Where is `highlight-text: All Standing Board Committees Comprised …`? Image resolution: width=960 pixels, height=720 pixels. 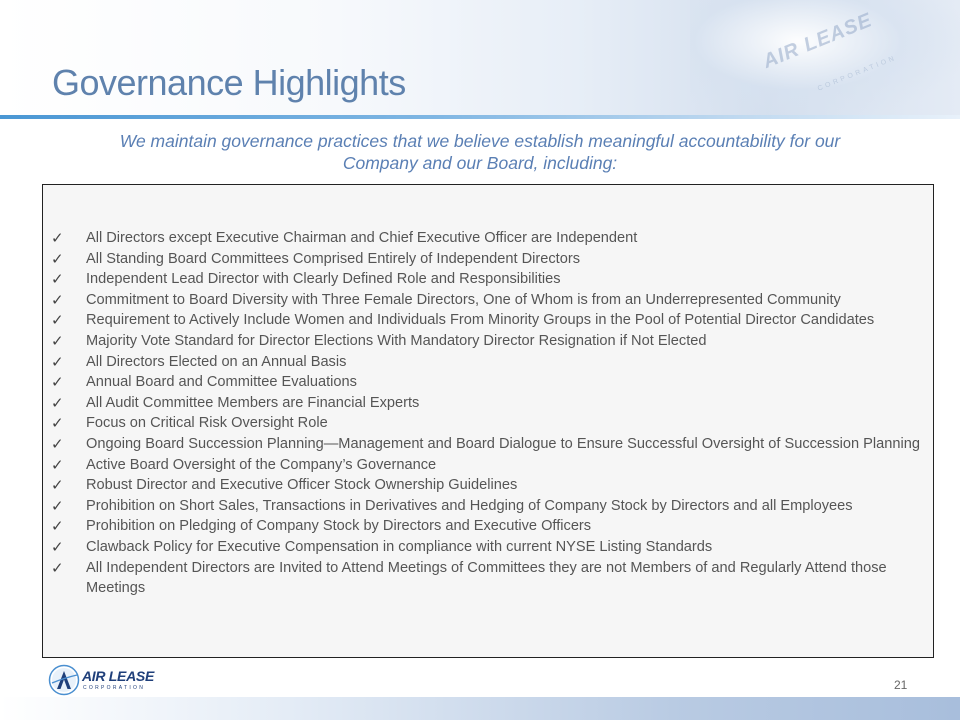 highlight-text: All Standing Board Committees Comprised … is located at coordinates (333, 258).